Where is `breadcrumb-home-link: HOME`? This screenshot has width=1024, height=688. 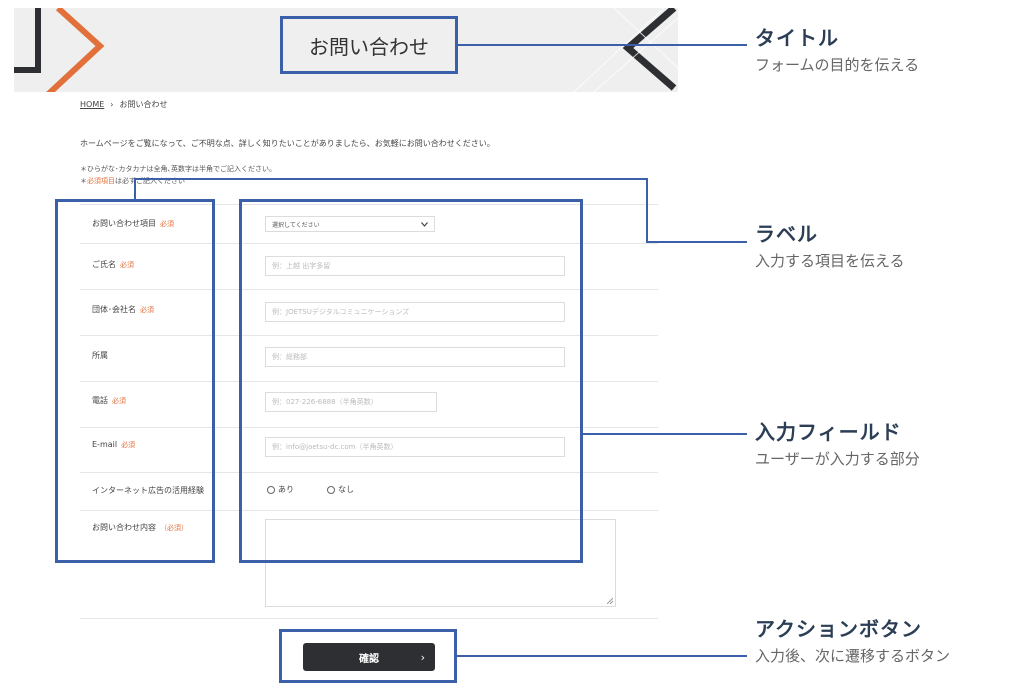
breadcrumb-home-link: HOME is located at coordinates (92, 104).